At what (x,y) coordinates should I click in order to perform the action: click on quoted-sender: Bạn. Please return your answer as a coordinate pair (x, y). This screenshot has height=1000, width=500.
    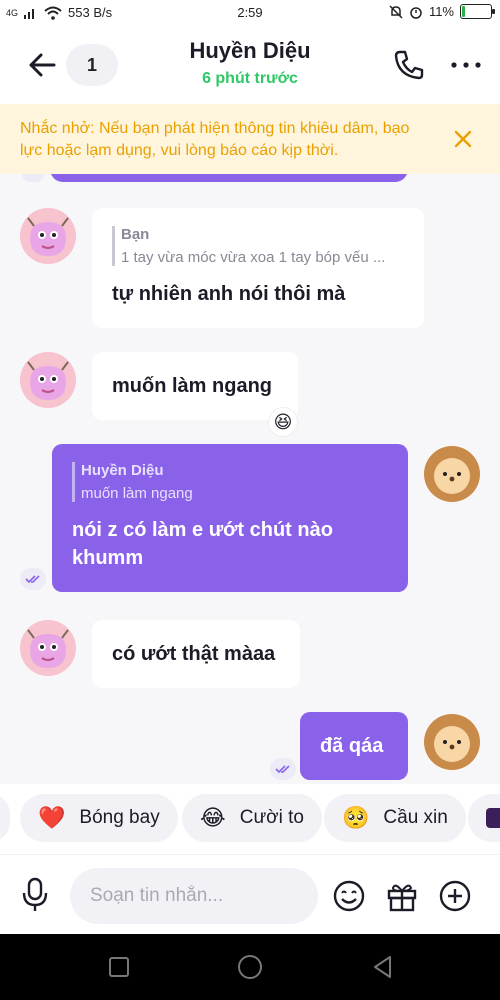
    Looking at the image, I should click on (135, 234).